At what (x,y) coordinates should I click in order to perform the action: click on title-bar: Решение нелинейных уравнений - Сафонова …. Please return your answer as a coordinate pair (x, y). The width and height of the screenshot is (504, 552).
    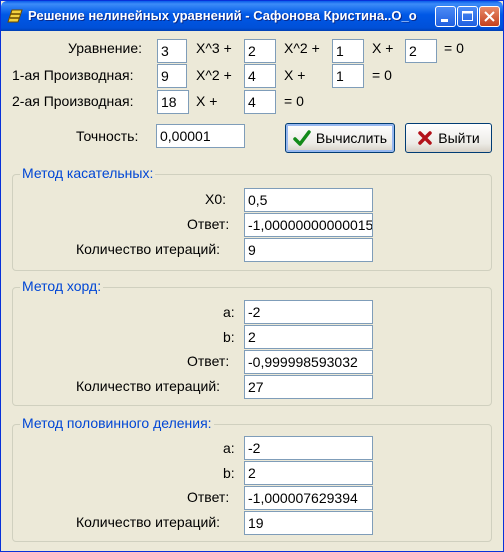
    Looking at the image, I should click on (252, 16).